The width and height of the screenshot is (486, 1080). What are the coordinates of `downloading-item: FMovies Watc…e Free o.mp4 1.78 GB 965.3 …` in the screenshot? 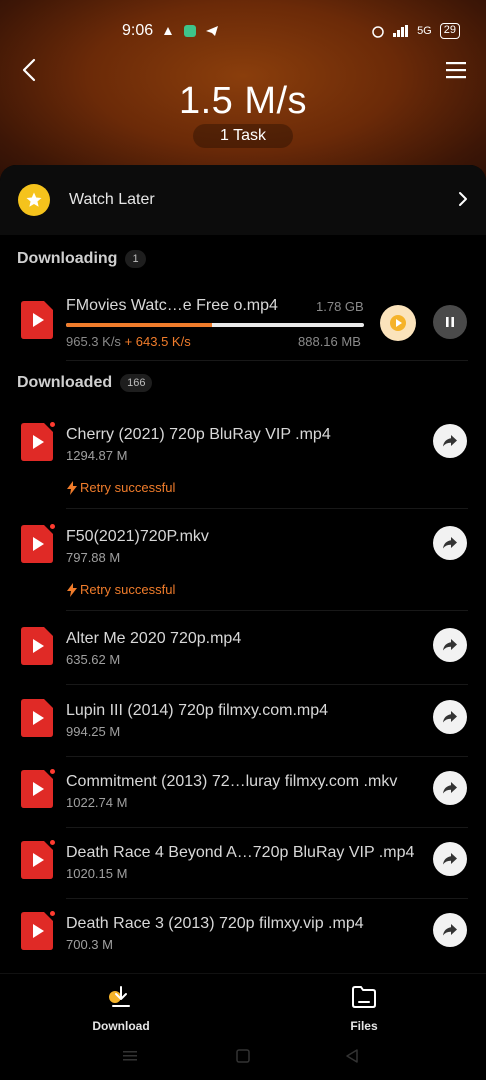 It's located at (243, 325).